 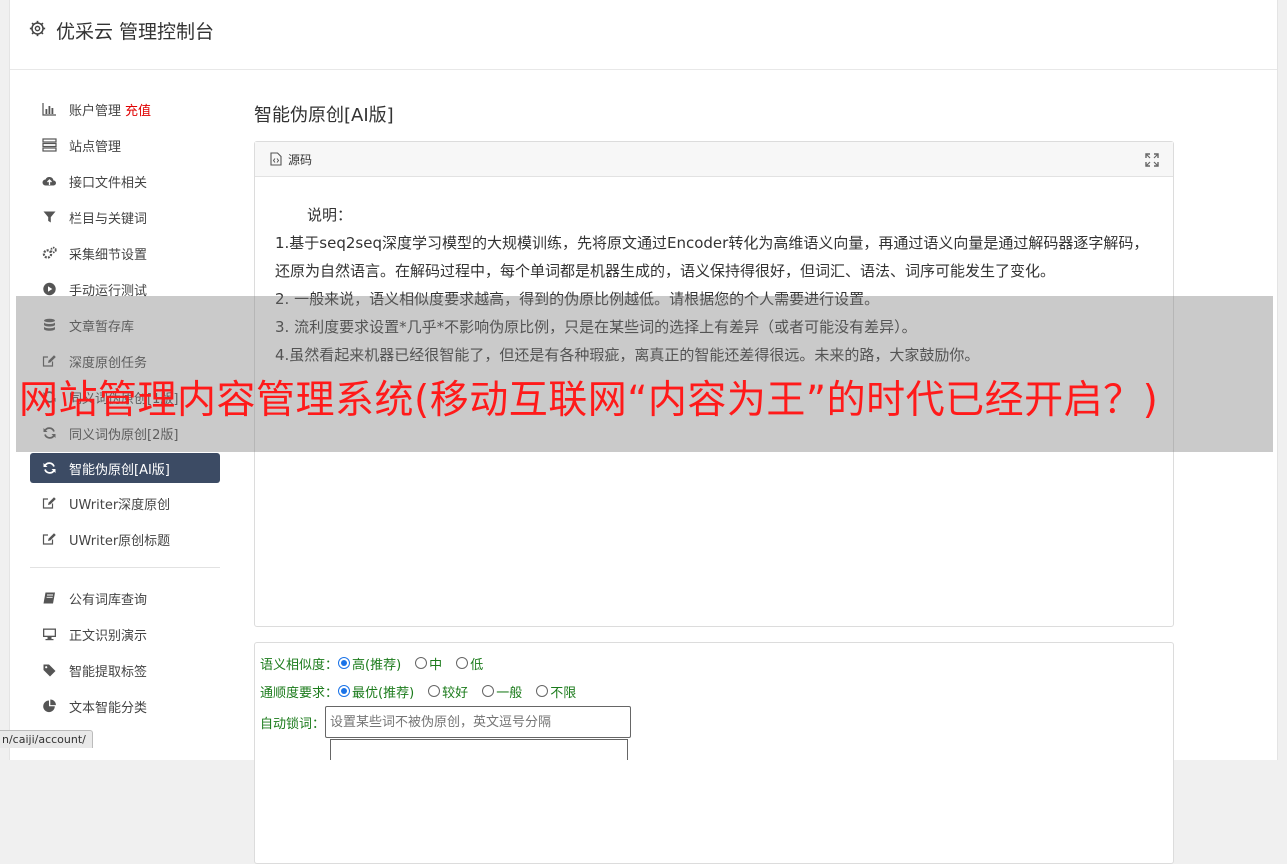 I want to click on monitor-icon, so click(x=49, y=634).